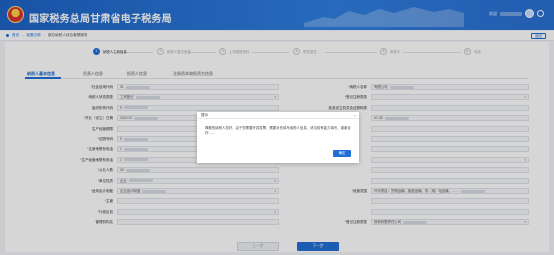 This screenshot has width=554, height=255. What do you see at coordinates (355, 115) in the screenshot?
I see `close-icon: ×` at bounding box center [355, 115].